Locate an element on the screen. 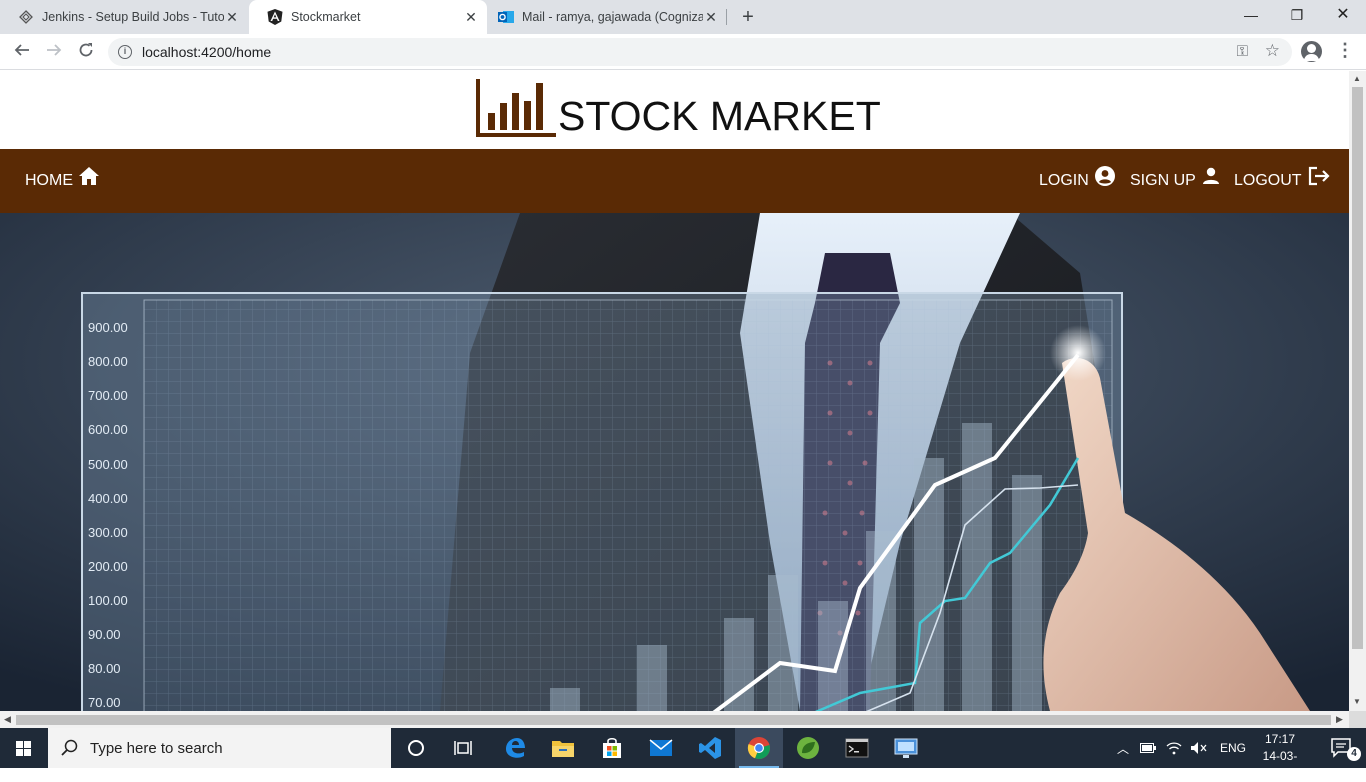 This screenshot has height=782, width=1366. chrome-icon is located at coordinates (758, 748).